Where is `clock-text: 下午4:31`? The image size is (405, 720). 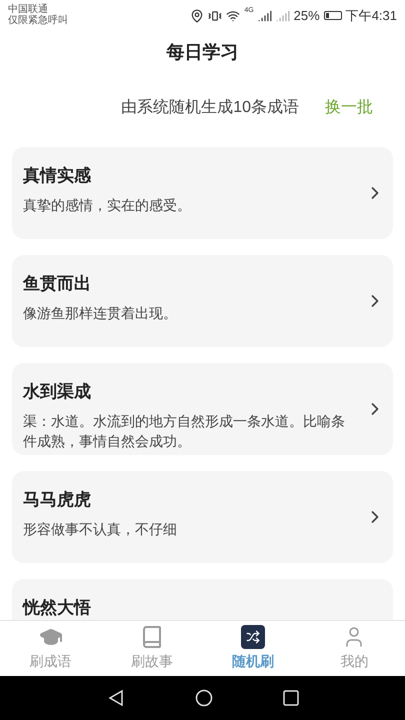
clock-text: 下午4:31 is located at coordinates (371, 16).